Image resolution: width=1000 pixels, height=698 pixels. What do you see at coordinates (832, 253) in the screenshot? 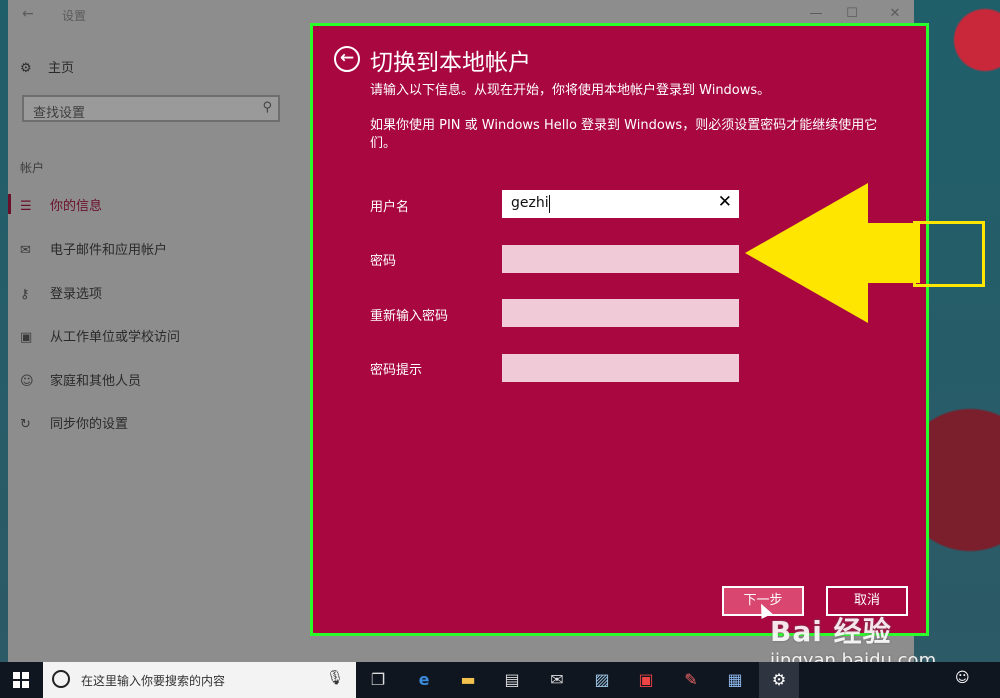
I see `annotation-arrow-icon` at bounding box center [832, 253].